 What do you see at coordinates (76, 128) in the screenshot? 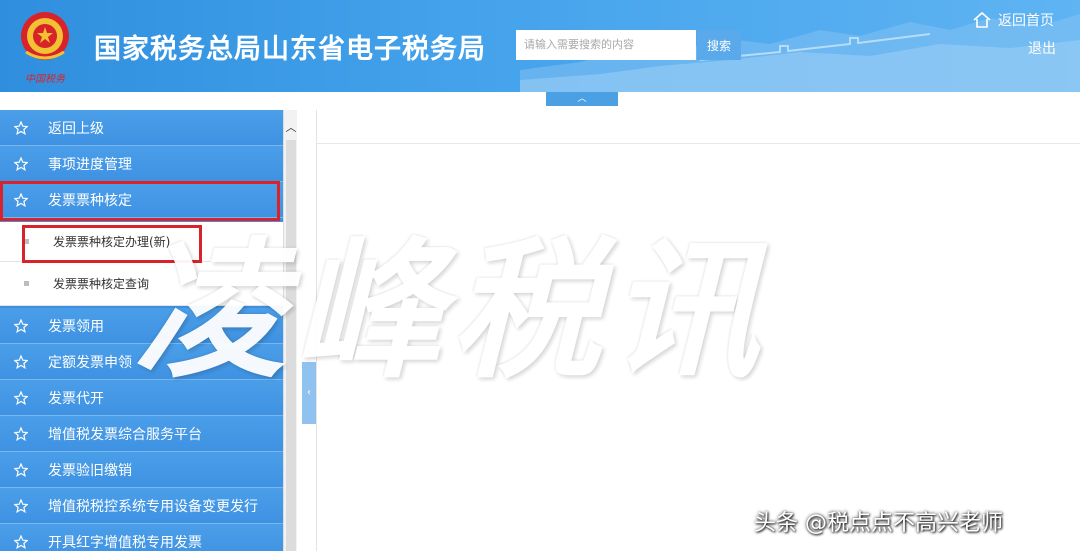
I see `sidebar-item-label: 返回上级` at bounding box center [76, 128].